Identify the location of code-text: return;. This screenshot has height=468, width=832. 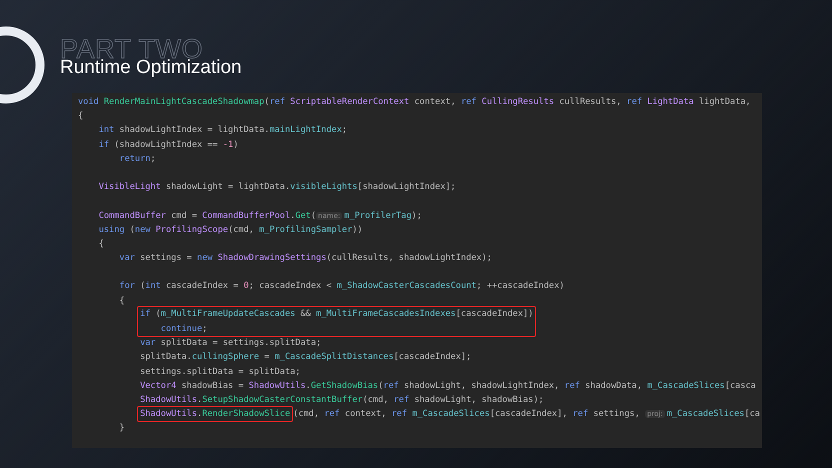
(137, 159).